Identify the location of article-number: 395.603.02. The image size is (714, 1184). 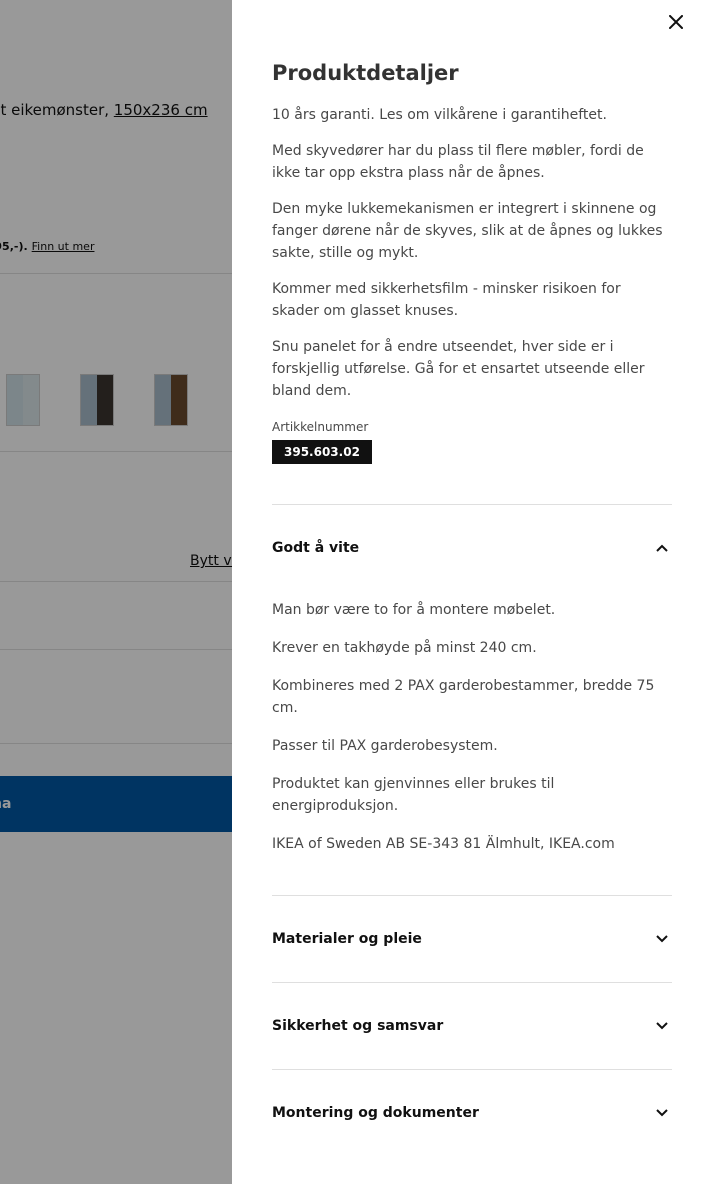
(322, 452).